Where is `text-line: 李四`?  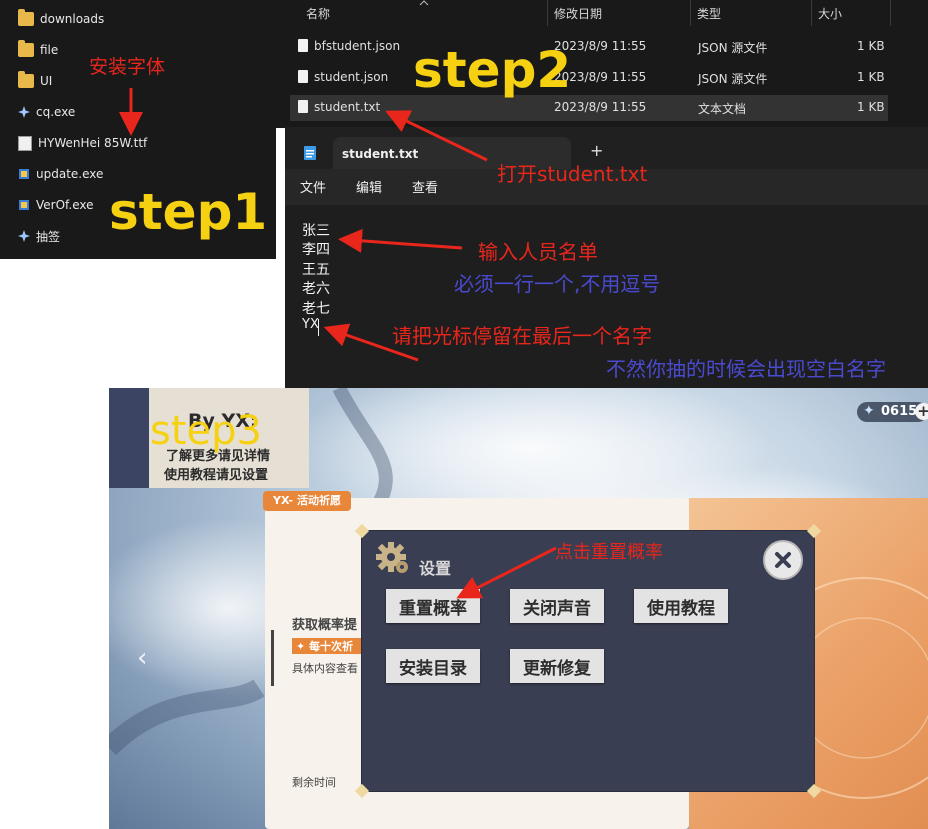 text-line: 李四 is located at coordinates (316, 250).